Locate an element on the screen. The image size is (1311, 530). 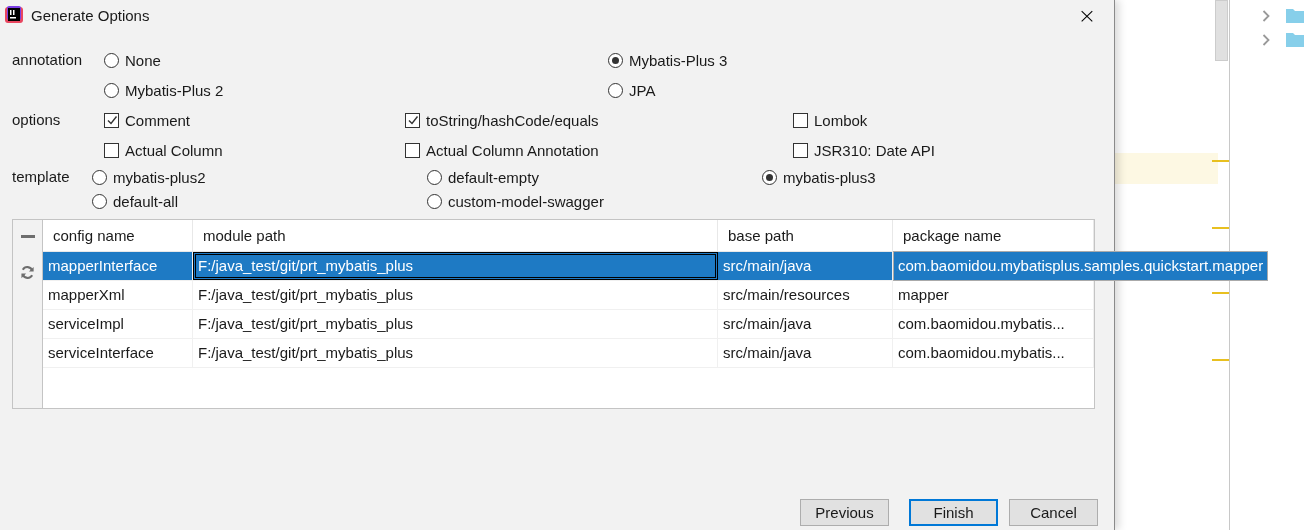
group-label: template is located at coordinates (41, 177).